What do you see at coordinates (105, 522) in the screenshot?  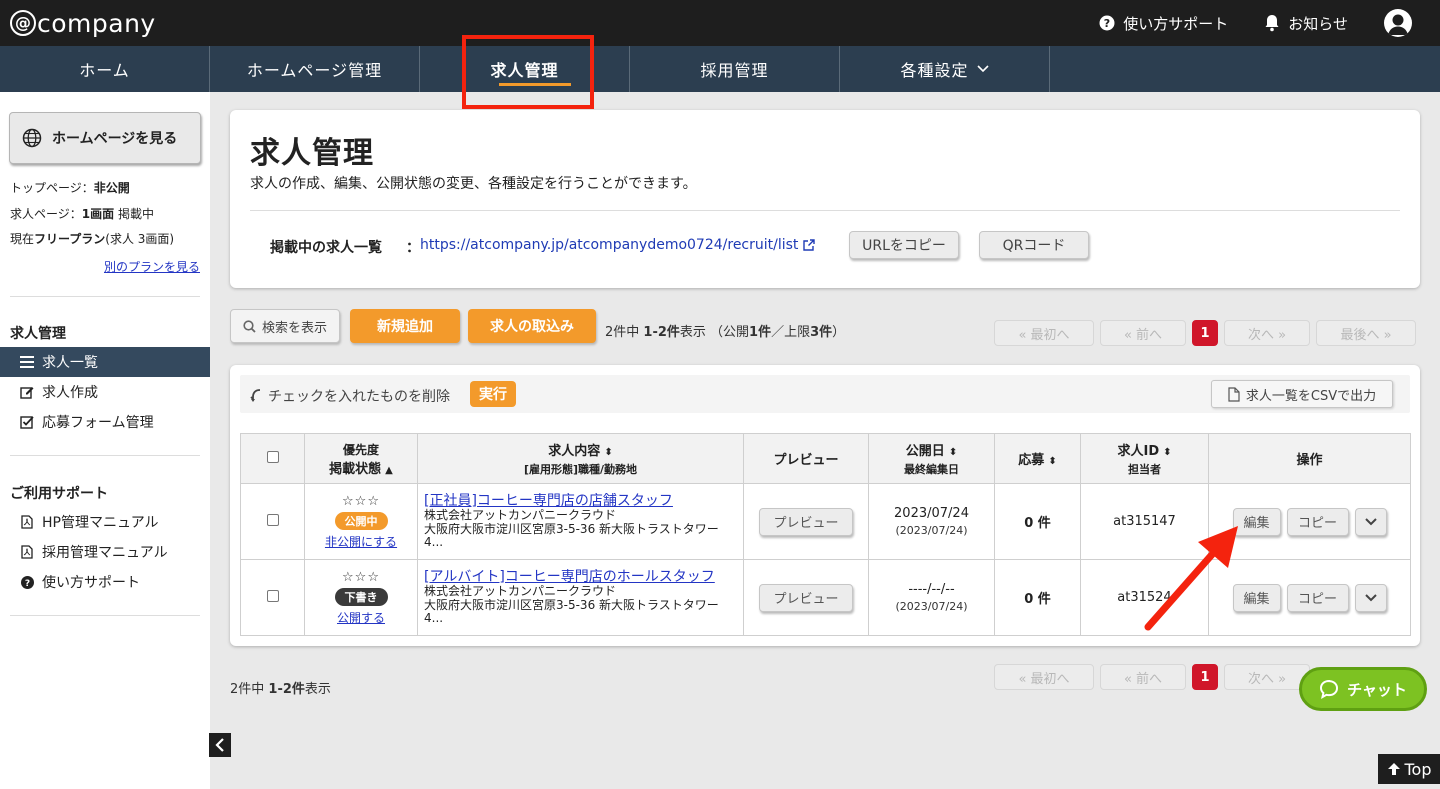 I see `sidebar-item-hp-manual: HP管理マニュアル` at bounding box center [105, 522].